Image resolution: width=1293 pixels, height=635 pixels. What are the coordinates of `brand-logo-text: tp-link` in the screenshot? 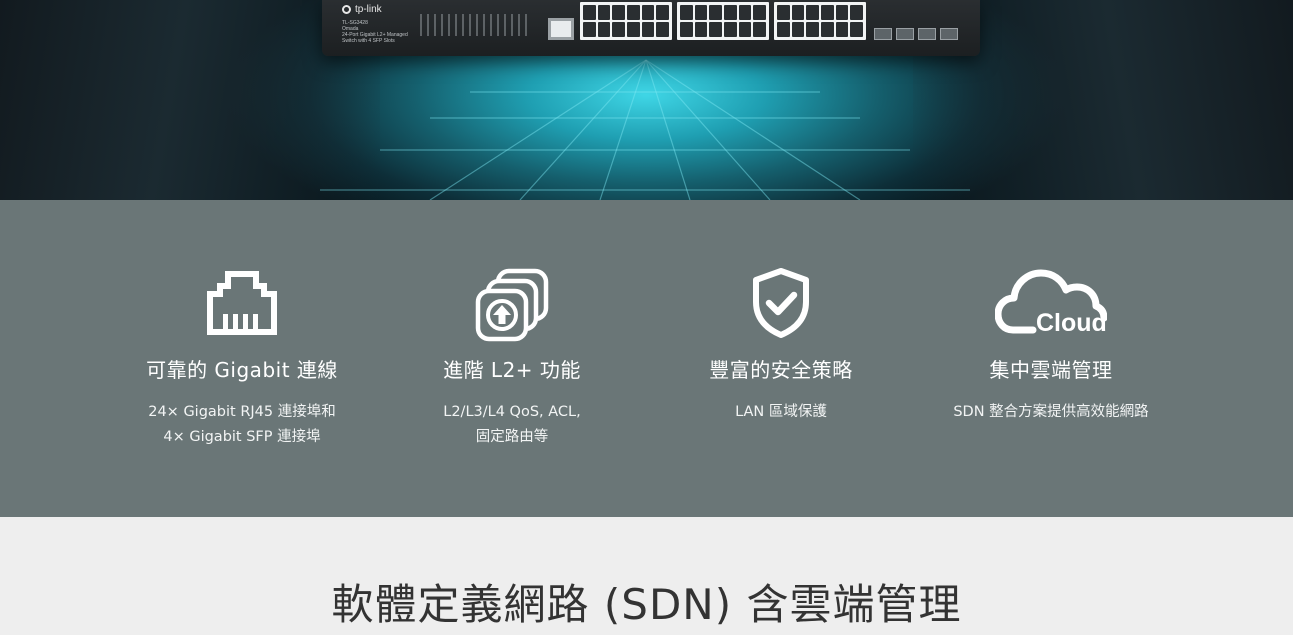 It's located at (368, 9).